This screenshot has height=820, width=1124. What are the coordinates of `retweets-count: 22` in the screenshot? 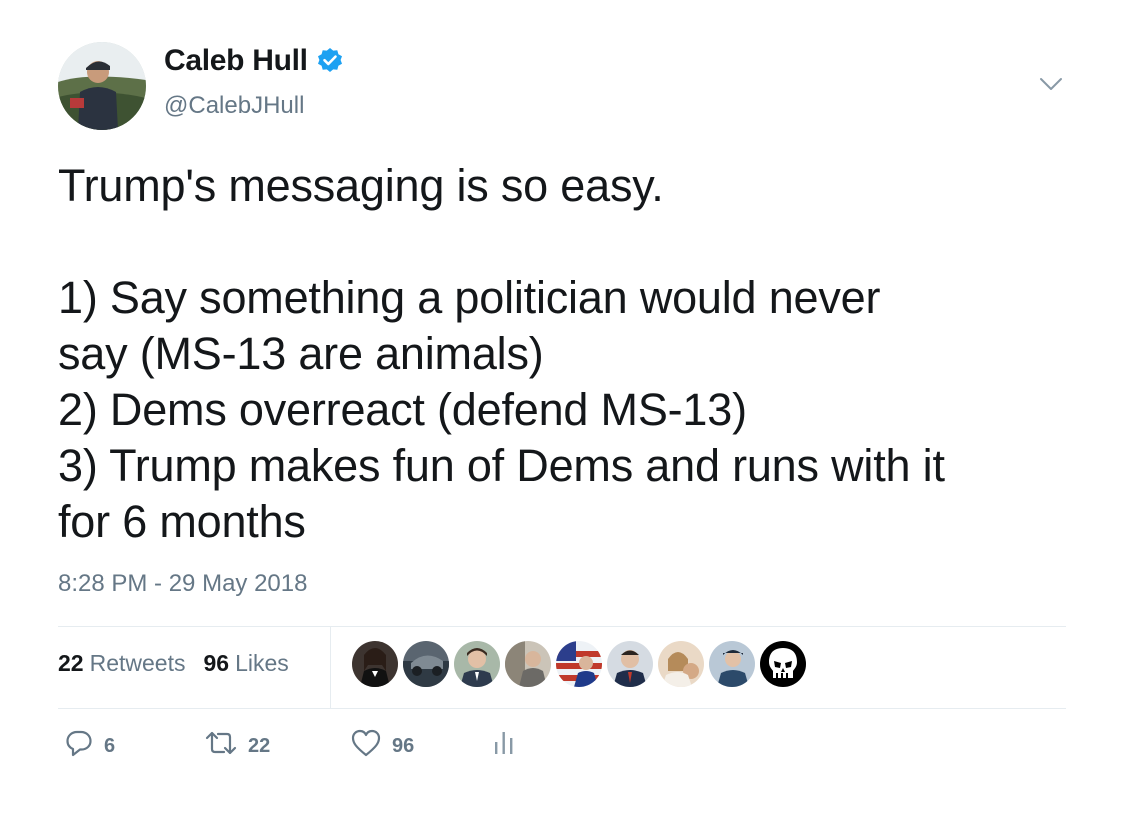 It's located at (71, 663).